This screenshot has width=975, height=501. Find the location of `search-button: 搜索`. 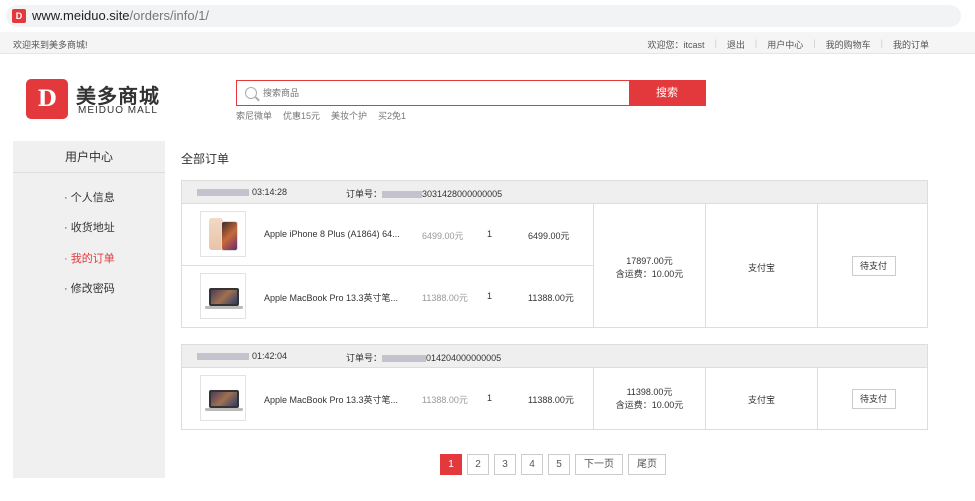

search-button: 搜索 is located at coordinates (667, 93).